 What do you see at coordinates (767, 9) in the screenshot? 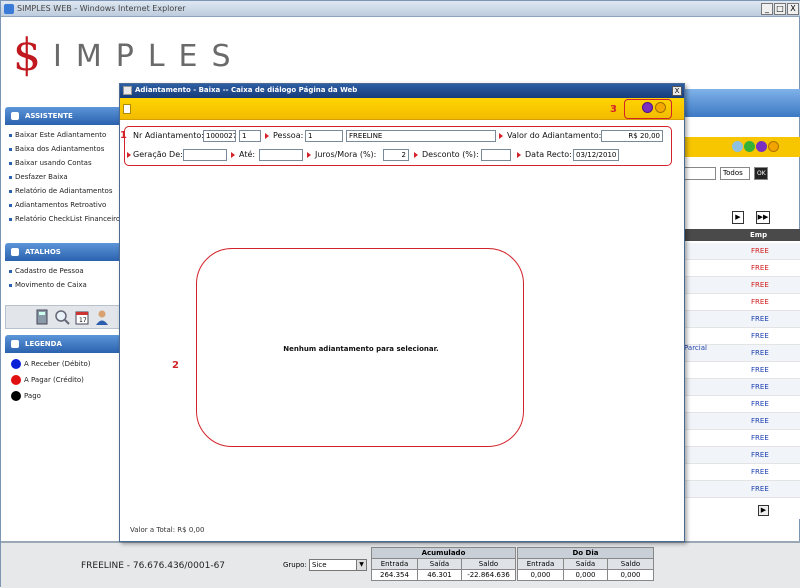
I see `minimize-button: _` at bounding box center [767, 9].